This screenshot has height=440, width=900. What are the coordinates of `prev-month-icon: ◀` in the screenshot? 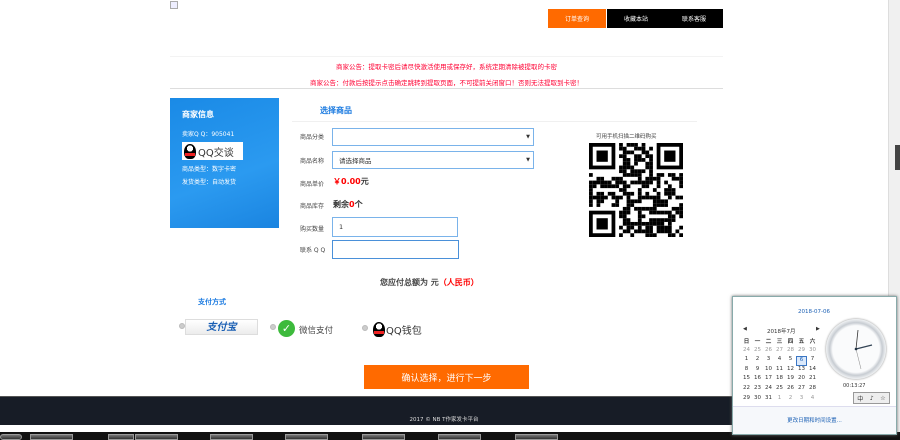 It's located at (745, 329).